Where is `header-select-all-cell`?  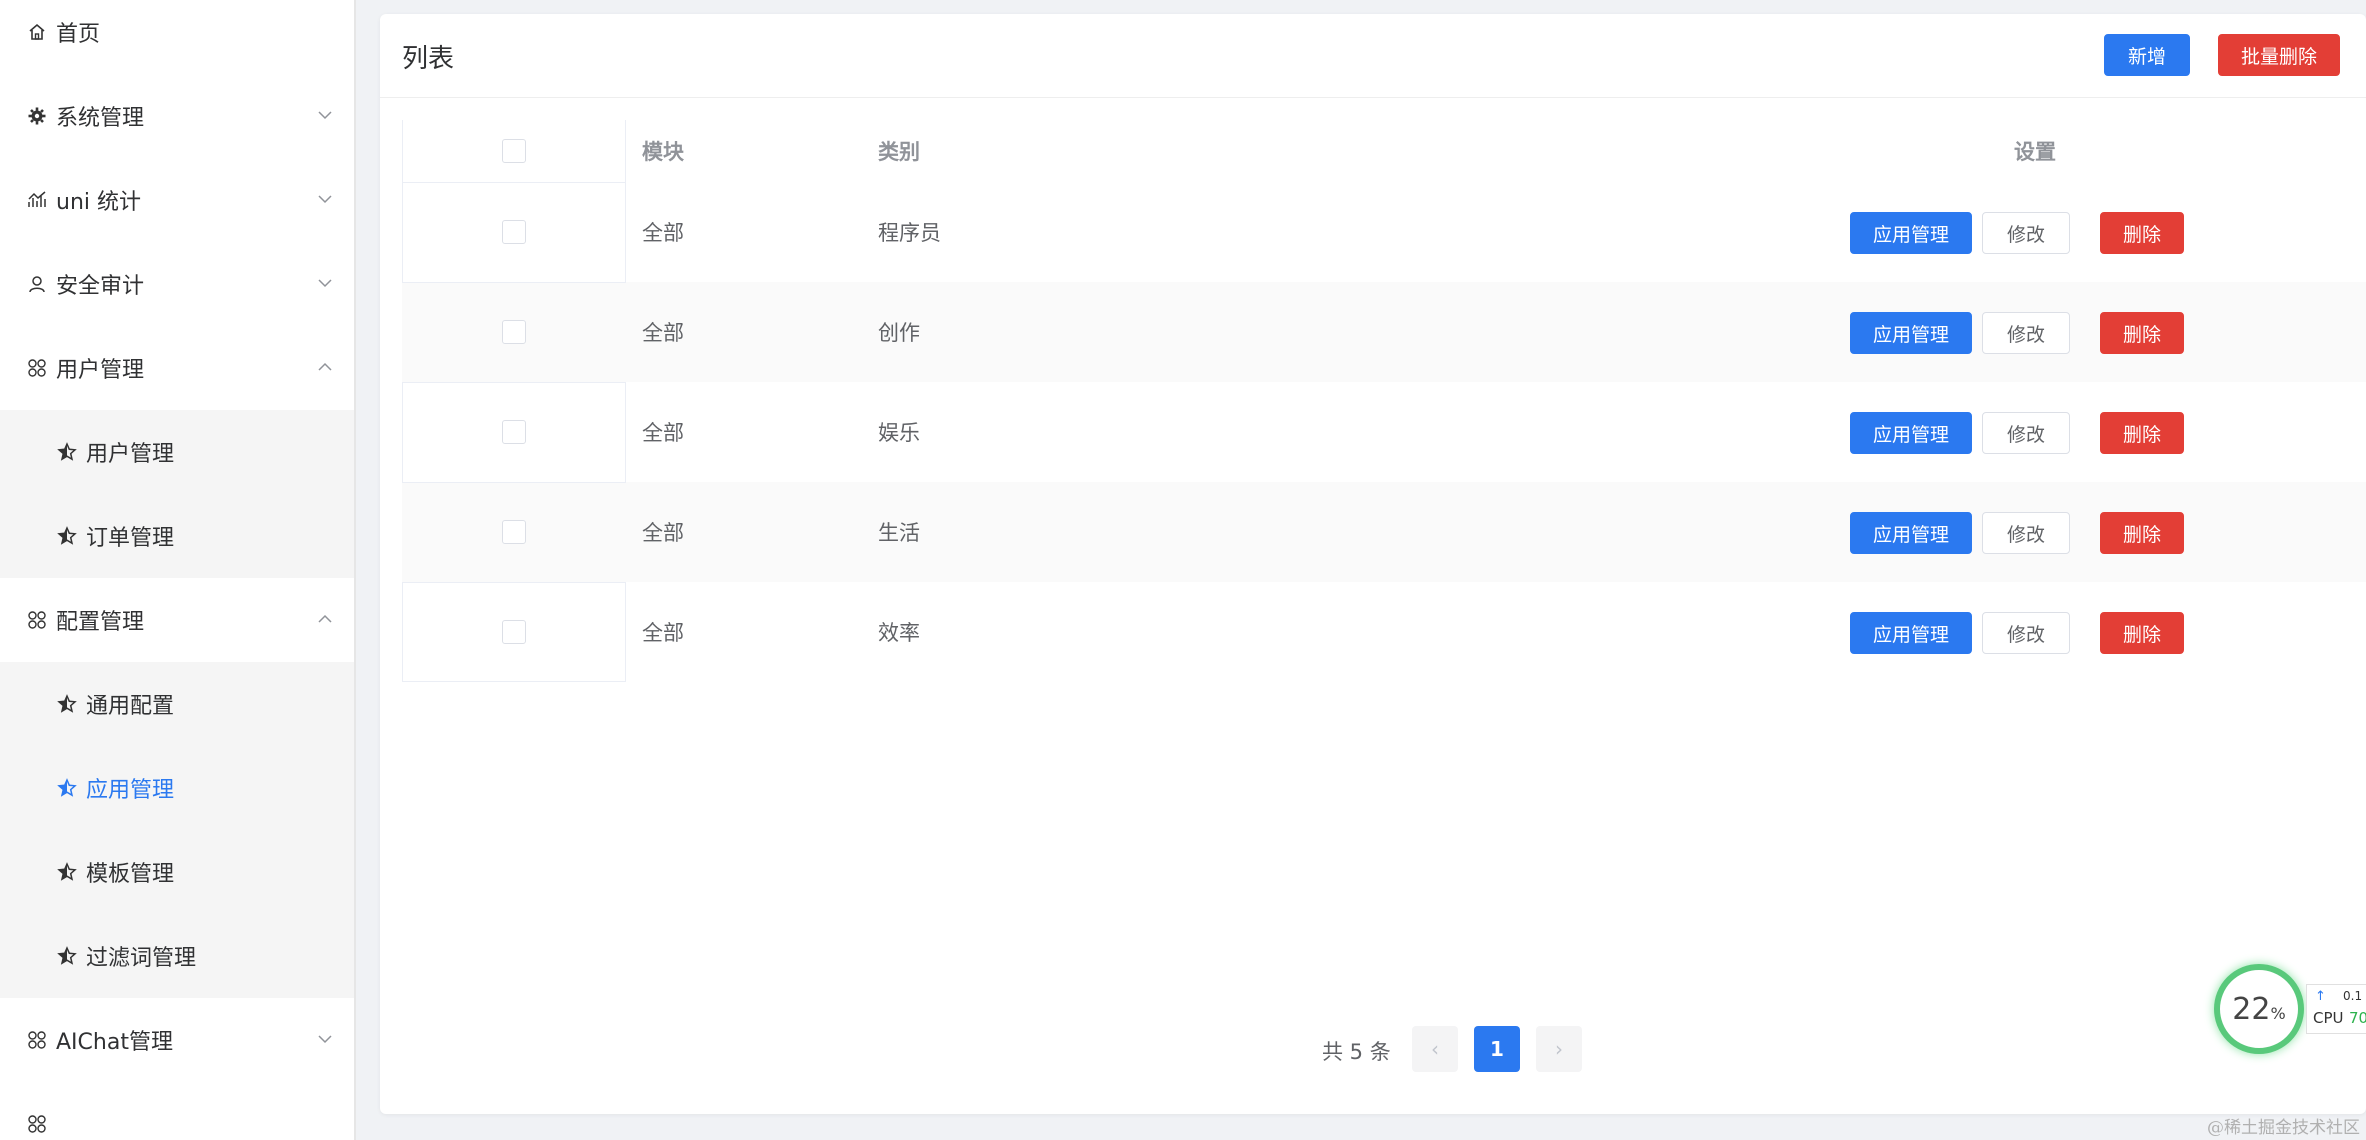 header-select-all-cell is located at coordinates (514, 151).